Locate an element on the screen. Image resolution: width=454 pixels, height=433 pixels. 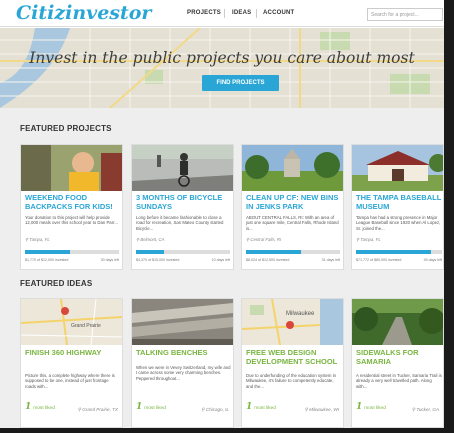
funding-stats: $4,370 of $15,000 invested 10 days left is located at coordinates (183, 260).